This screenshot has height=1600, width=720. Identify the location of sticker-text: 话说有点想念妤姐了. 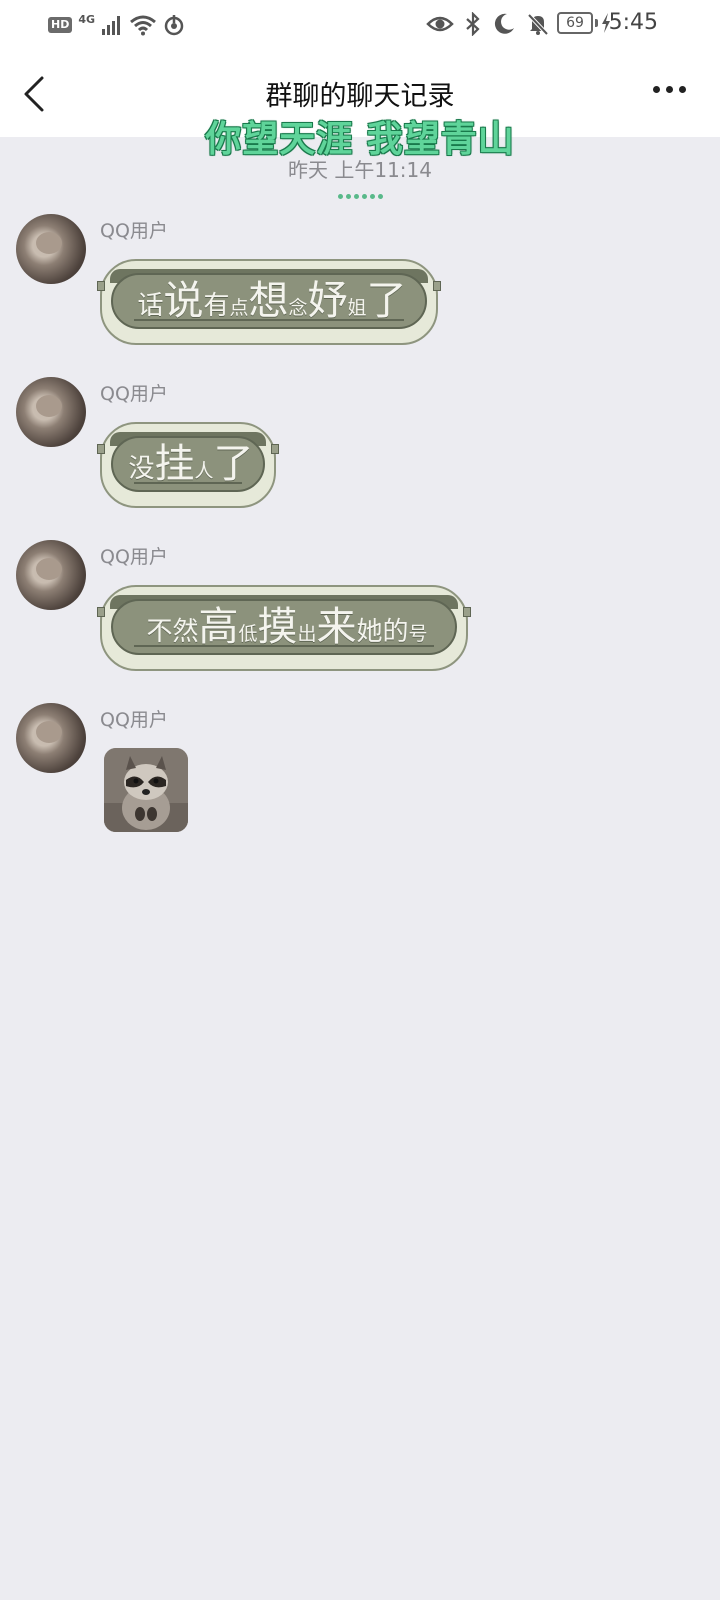
(272, 301).